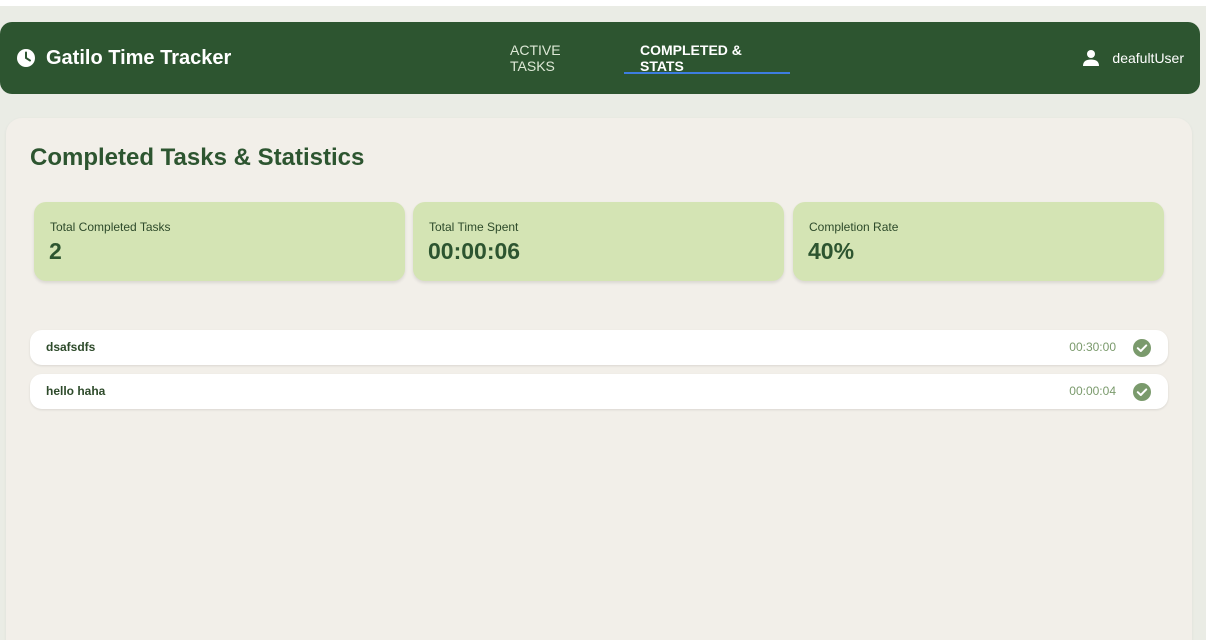 This screenshot has width=1206, height=640. Describe the element at coordinates (599, 391) in the screenshot. I see `task-row: hello haha 00:00:04` at that location.